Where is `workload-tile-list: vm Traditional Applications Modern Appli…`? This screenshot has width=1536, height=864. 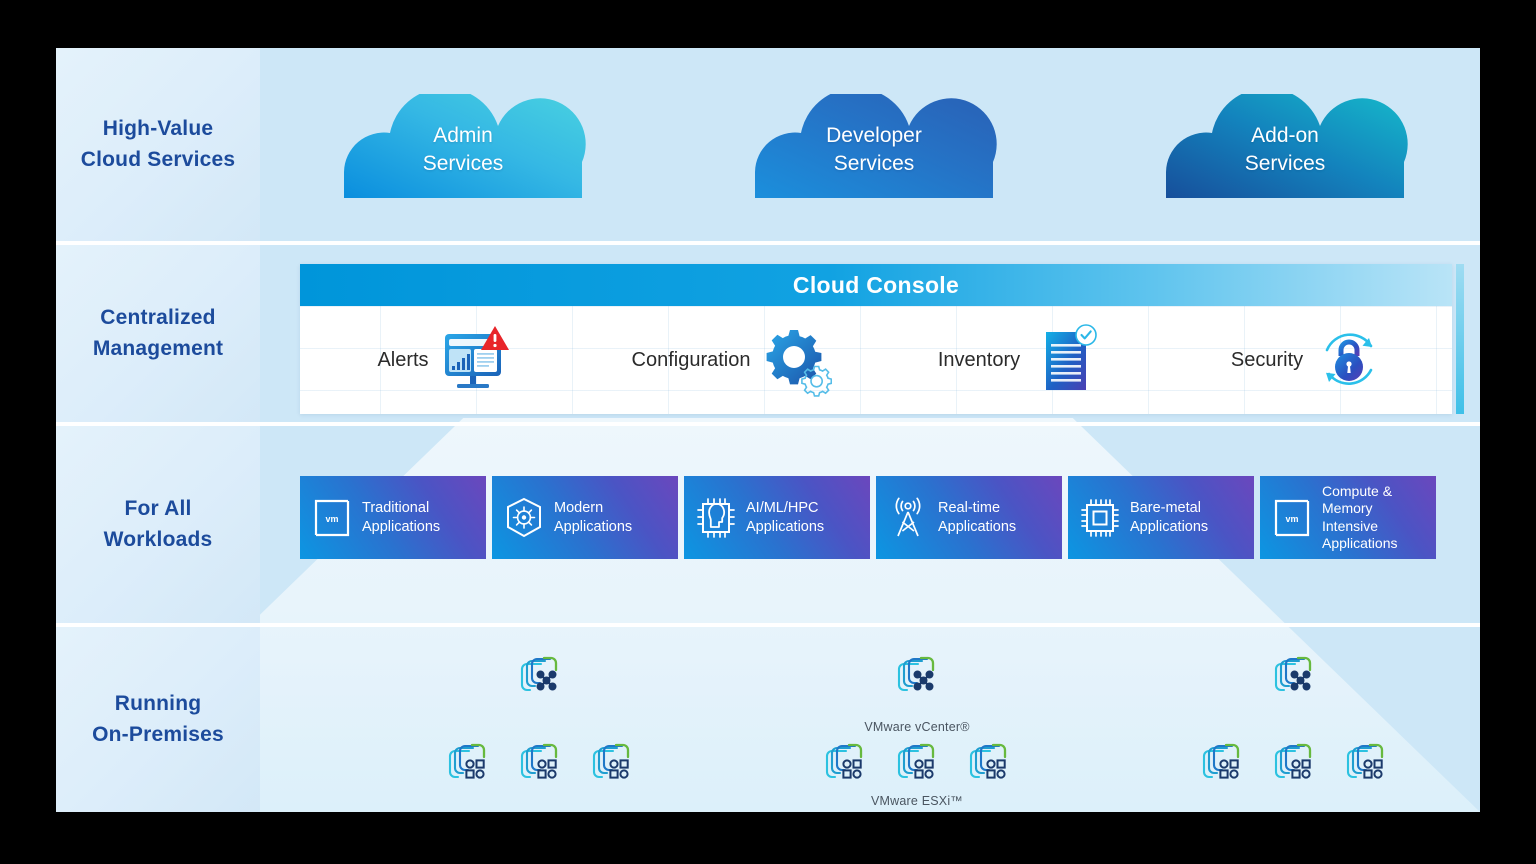 workload-tile-list: vm Traditional Applications Modern Appli… is located at coordinates (868, 517).